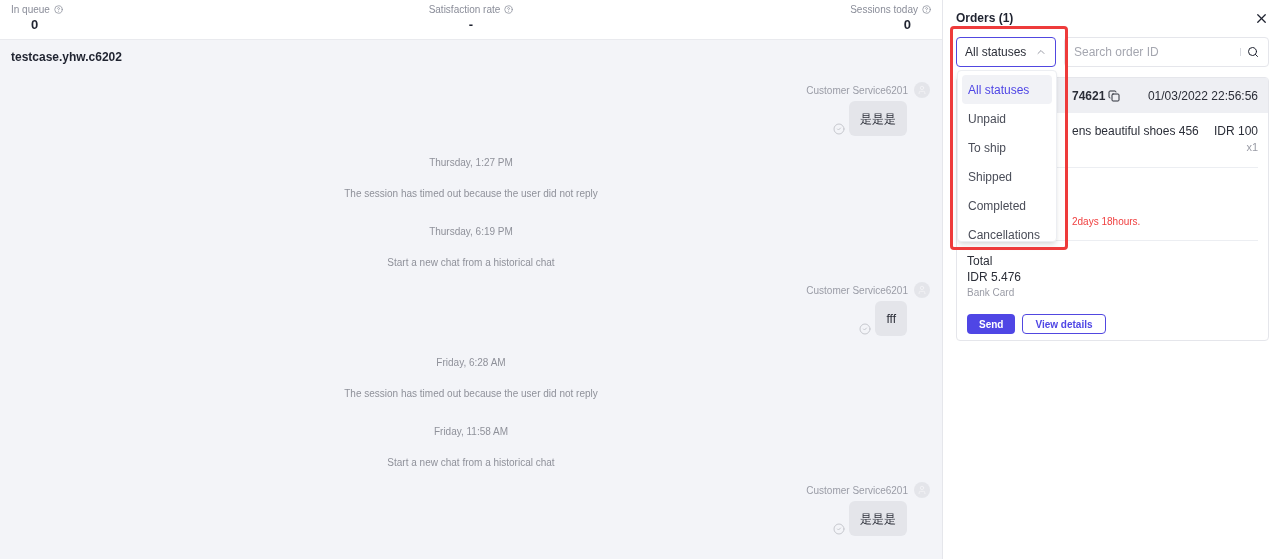 This screenshot has width=1280, height=559. I want to click on total-amount: IDR 5.476, so click(995, 277).